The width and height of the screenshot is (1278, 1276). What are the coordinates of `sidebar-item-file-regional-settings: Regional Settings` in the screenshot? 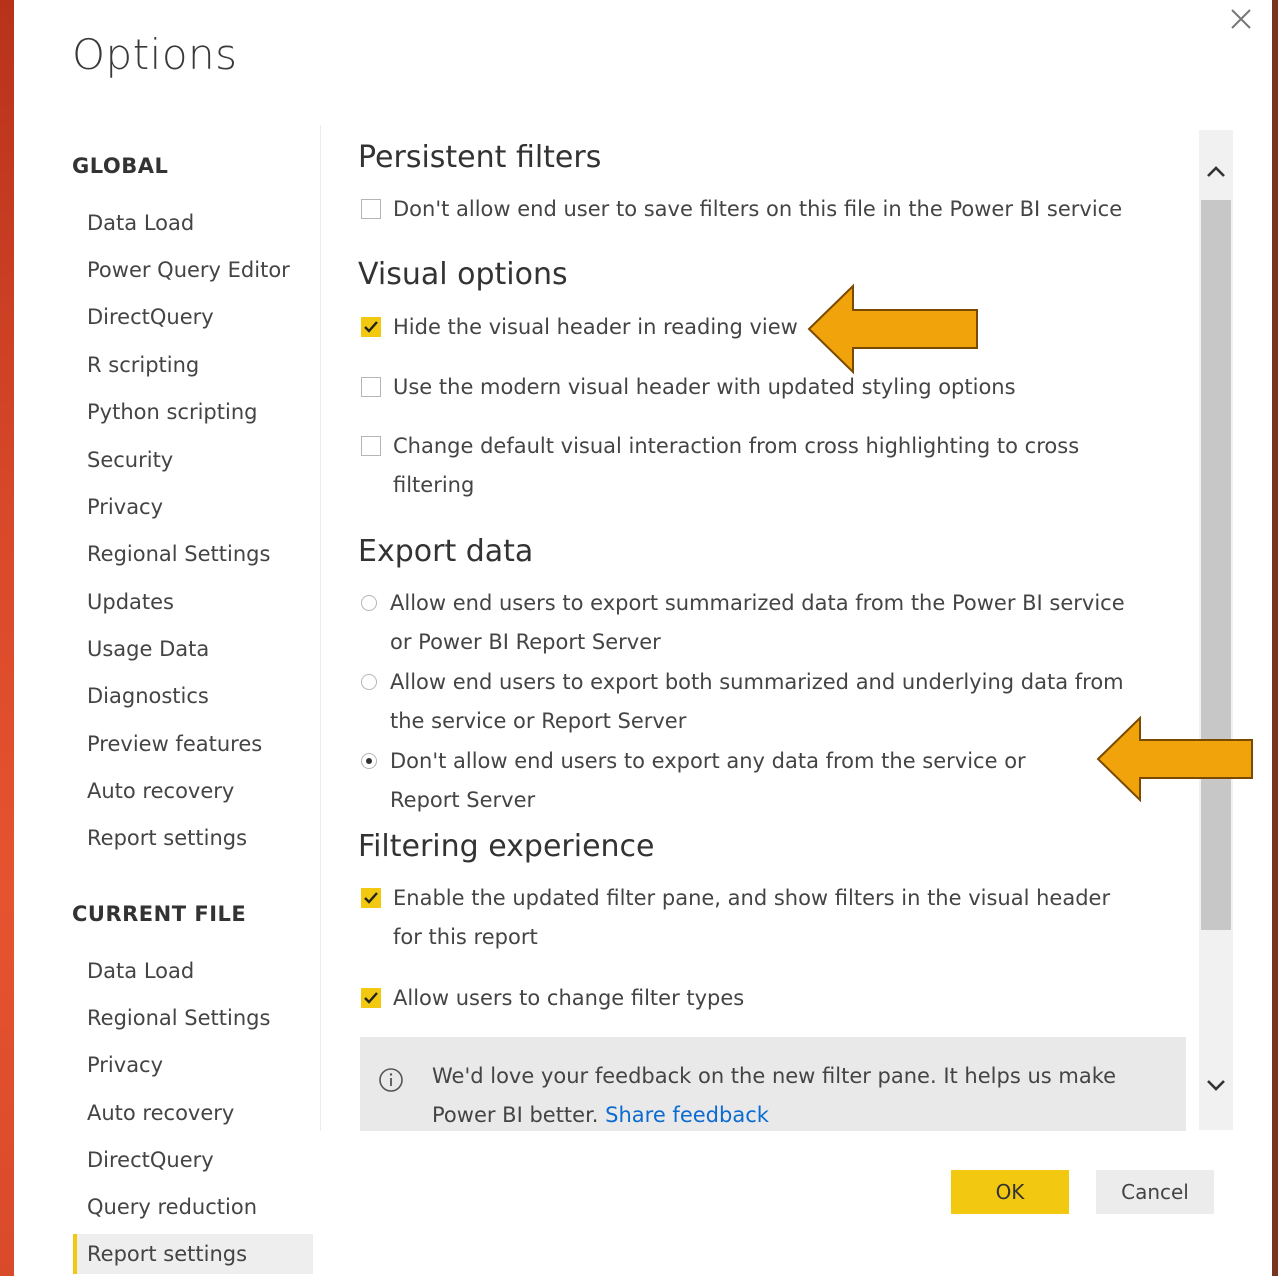 It's located at (193, 1018).